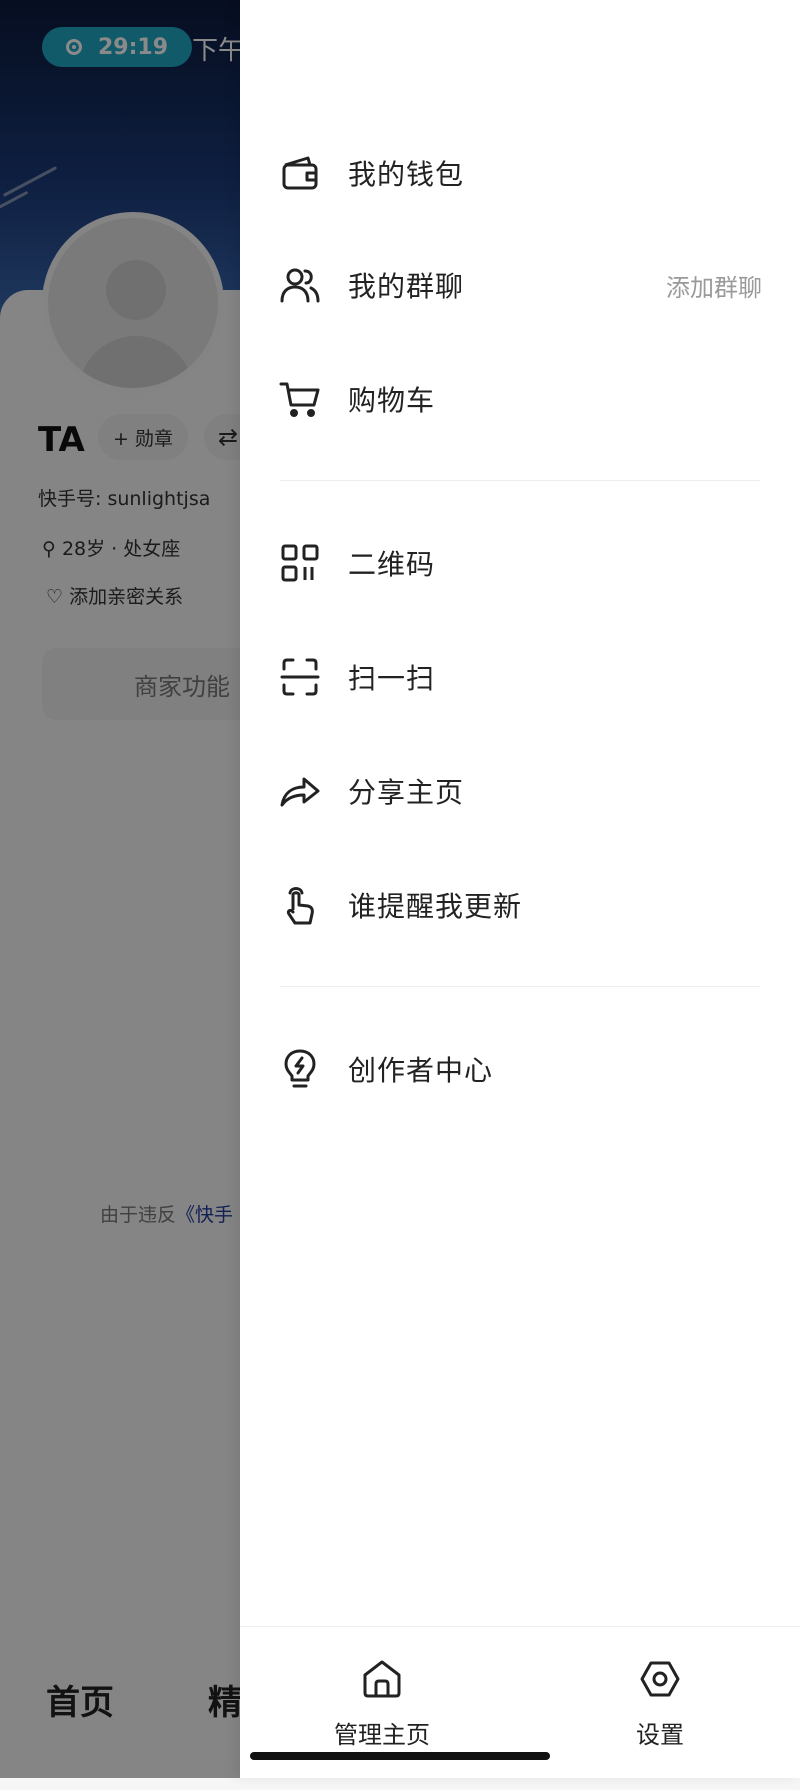 This screenshot has width=800, height=1790. Describe the element at coordinates (406, 174) in the screenshot. I see `menu-item-label: 我的钱包` at that location.